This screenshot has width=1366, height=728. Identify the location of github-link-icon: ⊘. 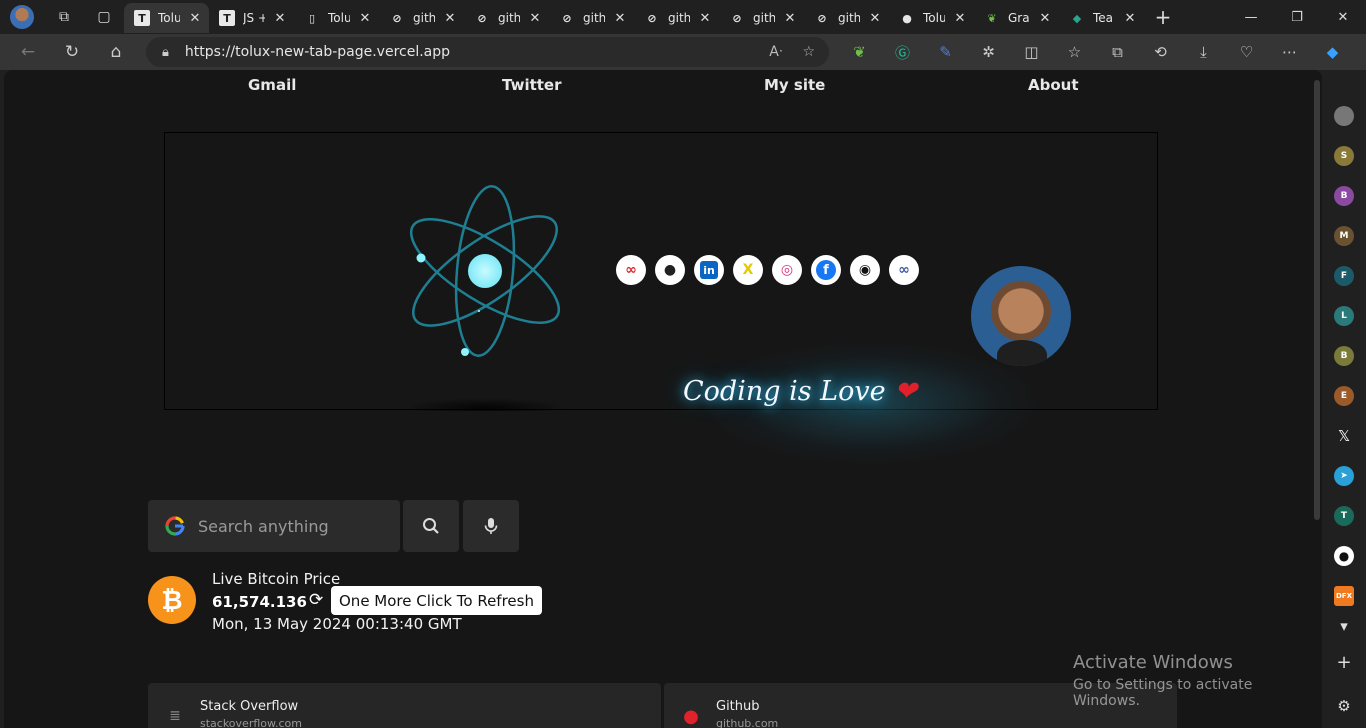
(822, 18).